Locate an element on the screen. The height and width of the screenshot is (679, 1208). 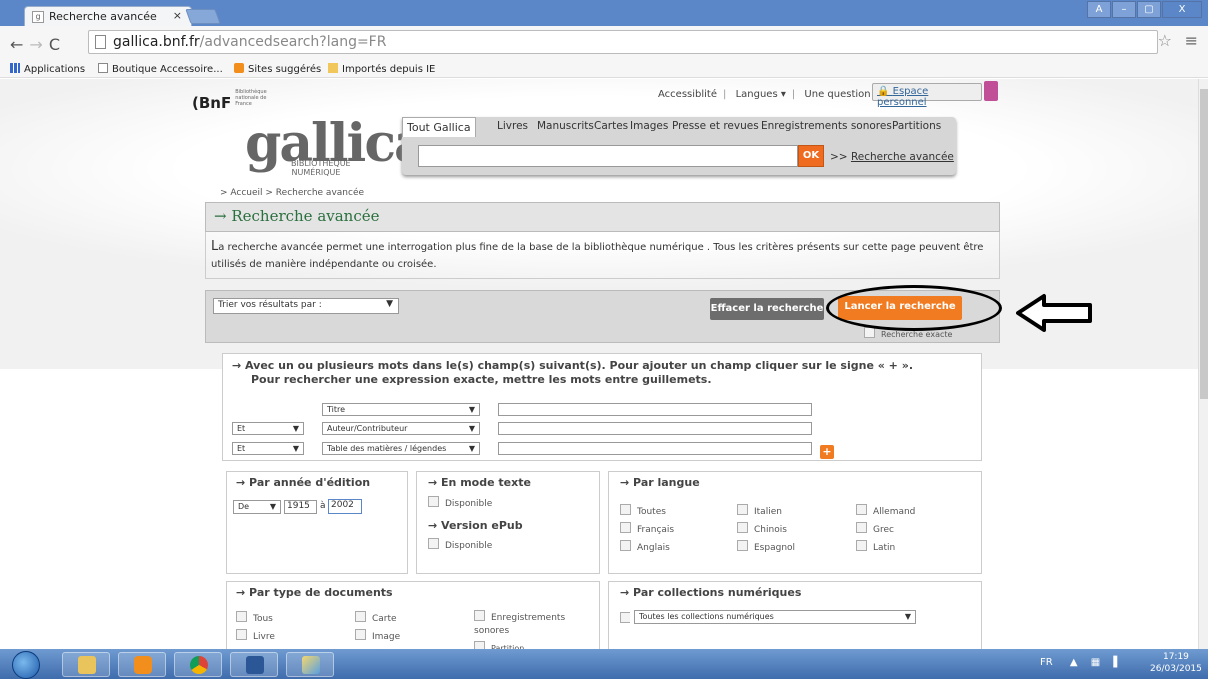
lang-espagnol-checkbox: Espagnol is located at coordinates (766, 546).